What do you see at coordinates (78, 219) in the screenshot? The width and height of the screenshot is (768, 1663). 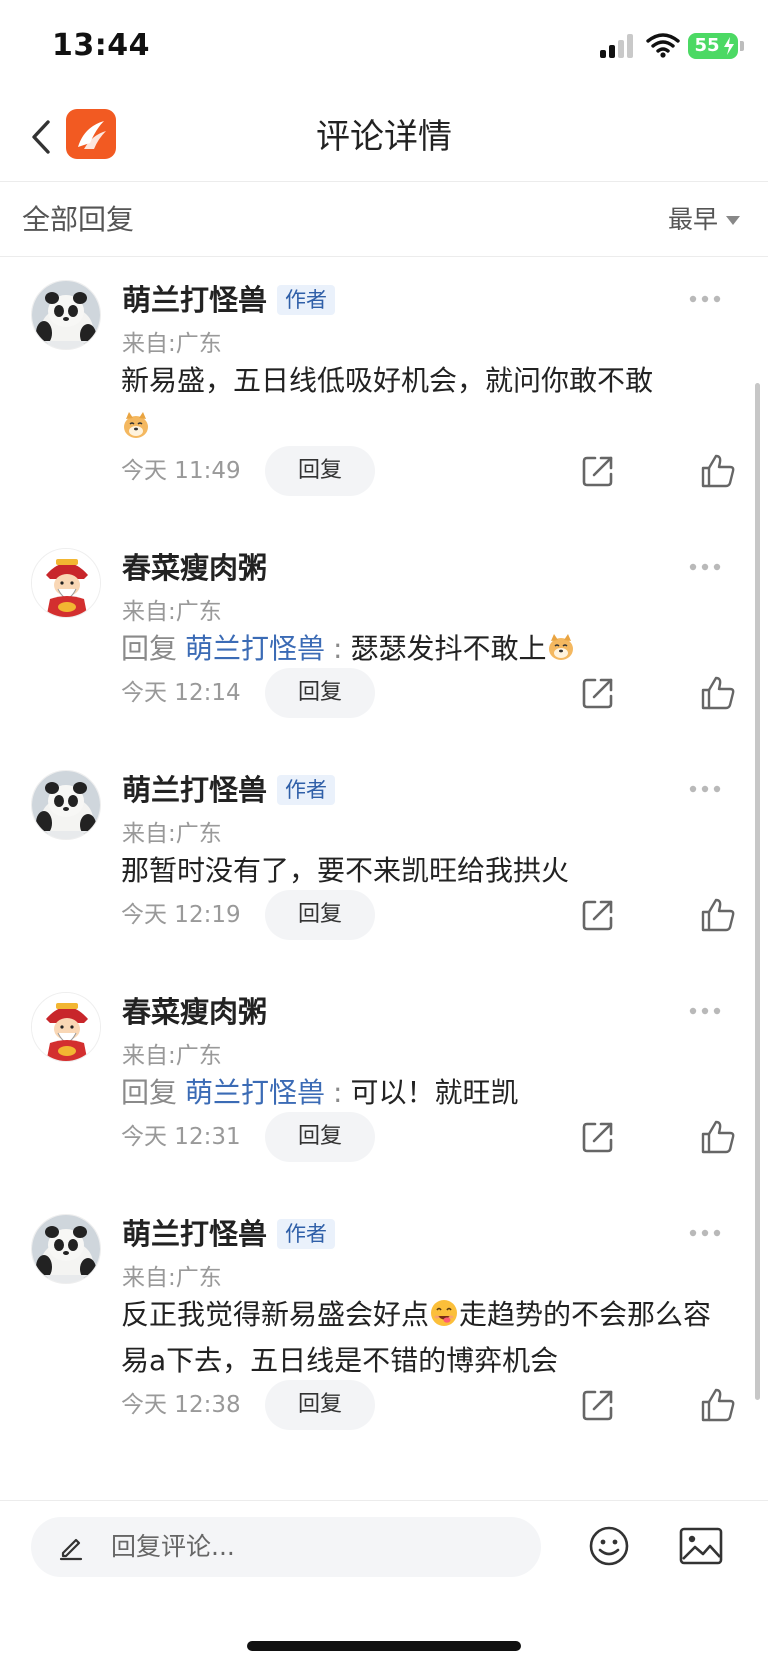 I see `all-replies-title: 全部回复` at bounding box center [78, 219].